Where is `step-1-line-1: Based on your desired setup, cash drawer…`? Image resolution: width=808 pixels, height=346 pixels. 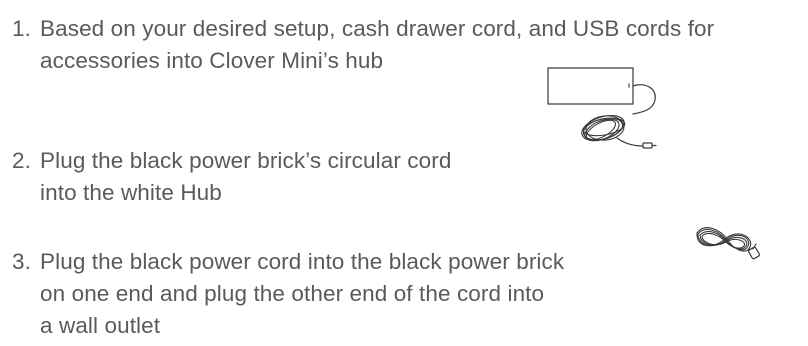 step-1-line-1: Based on your desired setup, cash drawer… is located at coordinates (377, 28).